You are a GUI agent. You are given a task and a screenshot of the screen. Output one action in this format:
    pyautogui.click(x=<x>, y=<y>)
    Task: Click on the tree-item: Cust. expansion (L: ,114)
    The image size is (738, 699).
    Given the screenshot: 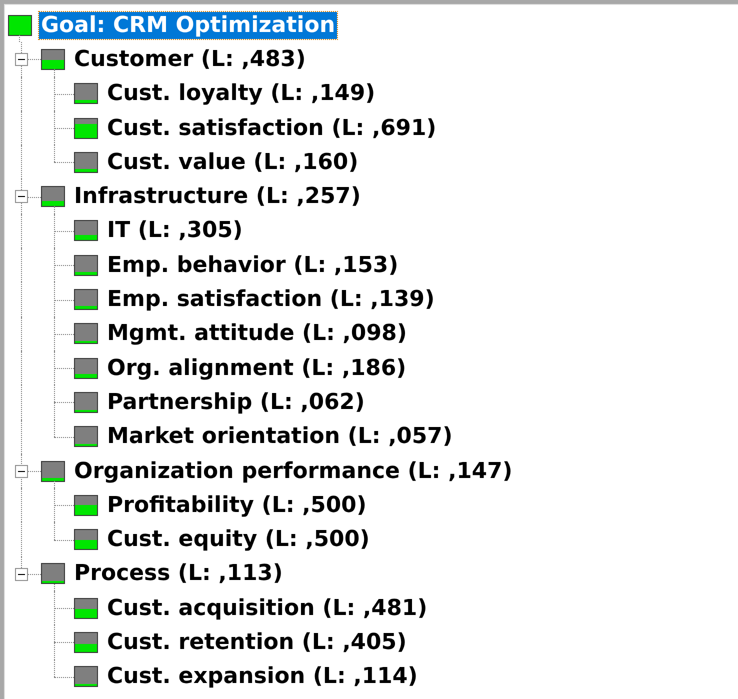 What is the action you would take?
    pyautogui.click(x=262, y=676)
    